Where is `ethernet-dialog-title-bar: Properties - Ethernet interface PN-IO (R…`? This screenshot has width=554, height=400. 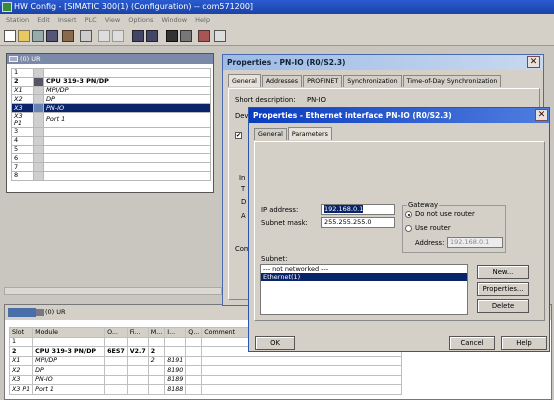
ethernet-dialog-title-bar: Properties - Ethernet interface PN-IO (R… is located at coordinates (399, 115).